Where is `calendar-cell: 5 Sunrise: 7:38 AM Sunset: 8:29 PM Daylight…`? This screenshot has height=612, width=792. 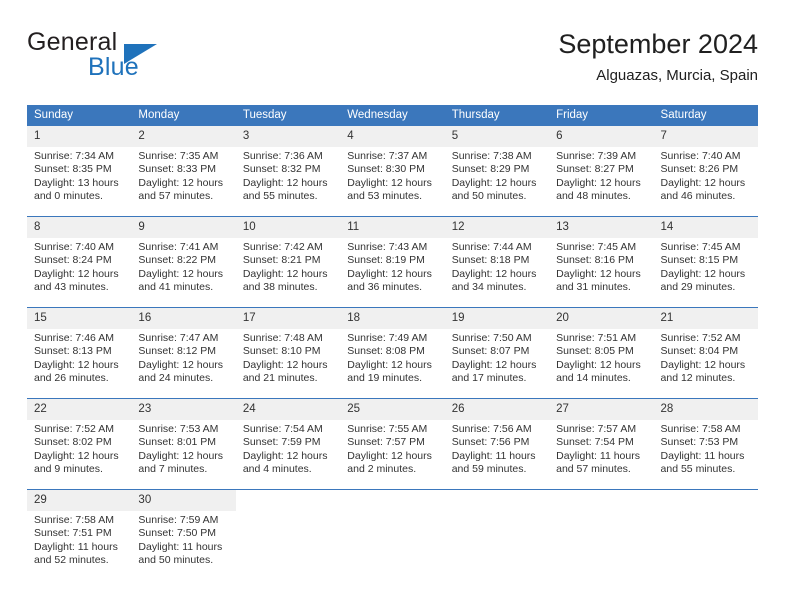
calendar-cell: 5 Sunrise: 7:38 AM Sunset: 8:29 PM Daylight… is located at coordinates (497, 171).